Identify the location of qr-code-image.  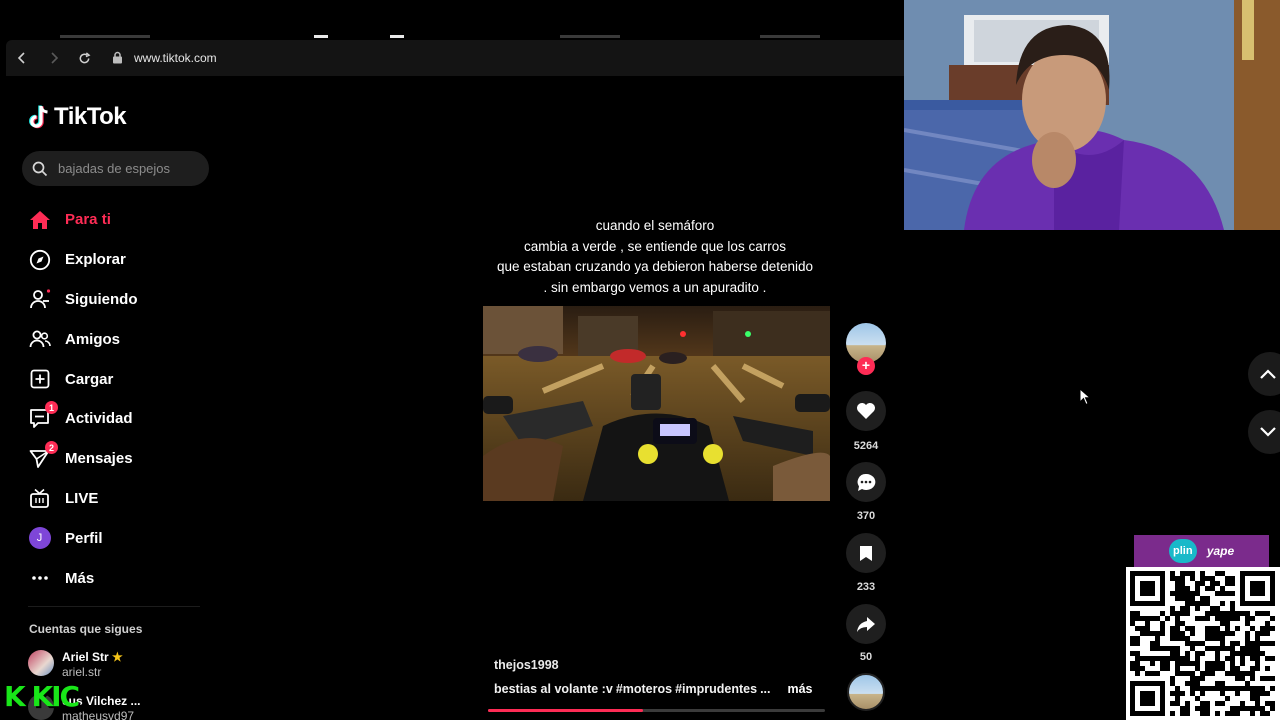
(1202, 643).